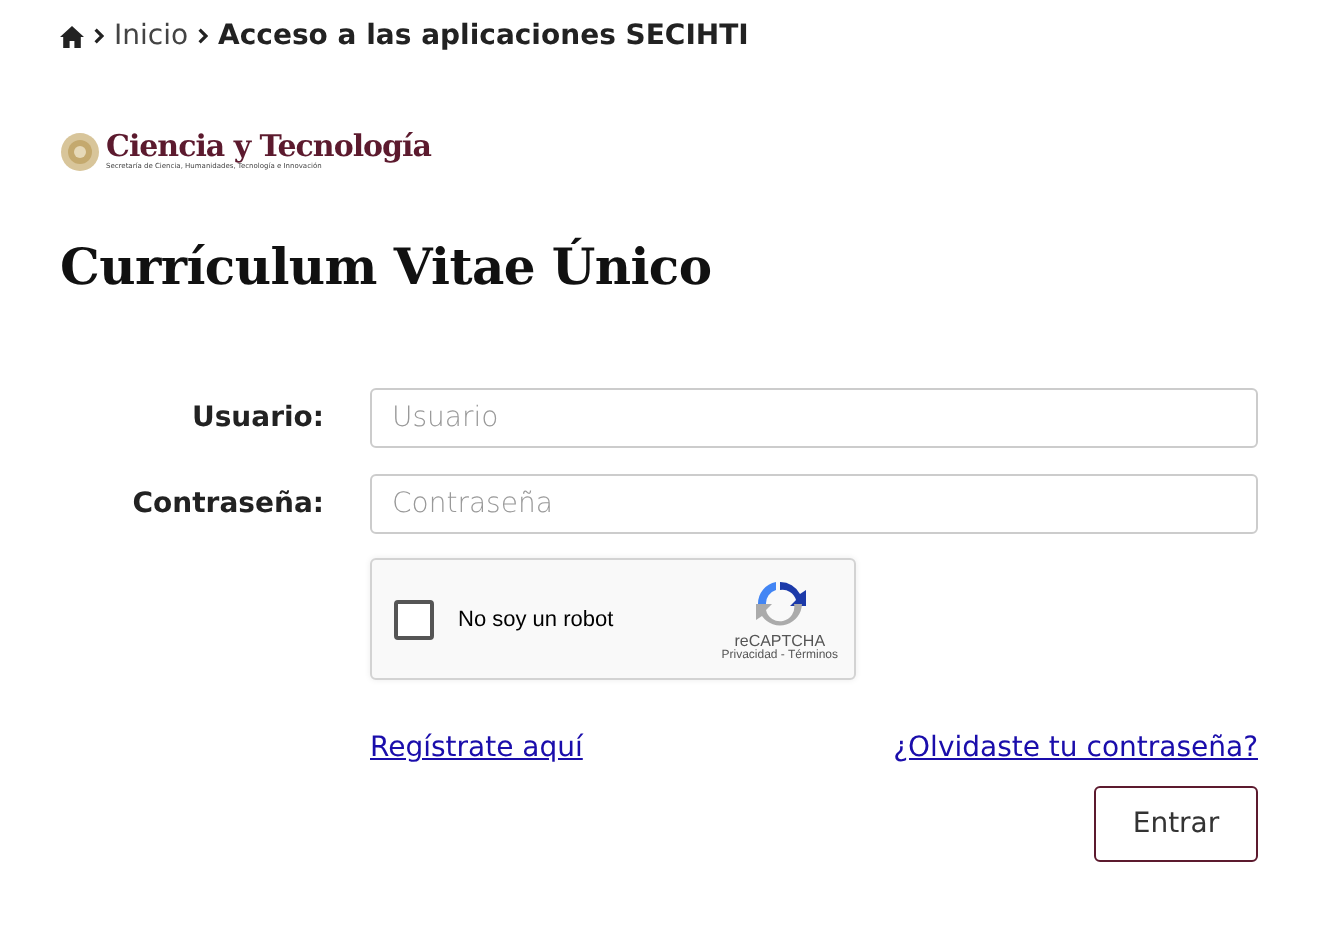 The width and height of the screenshot is (1338, 942). I want to click on input-field: Usuario, so click(814, 418).